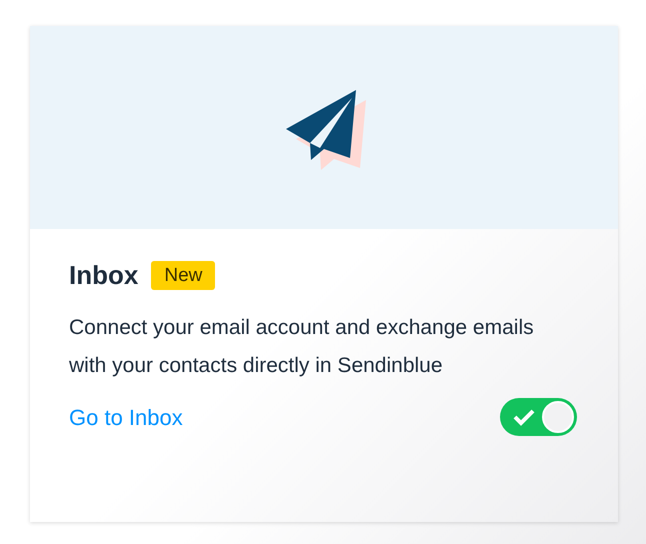  Describe the element at coordinates (558, 417) in the screenshot. I see `toggle-knob` at that location.